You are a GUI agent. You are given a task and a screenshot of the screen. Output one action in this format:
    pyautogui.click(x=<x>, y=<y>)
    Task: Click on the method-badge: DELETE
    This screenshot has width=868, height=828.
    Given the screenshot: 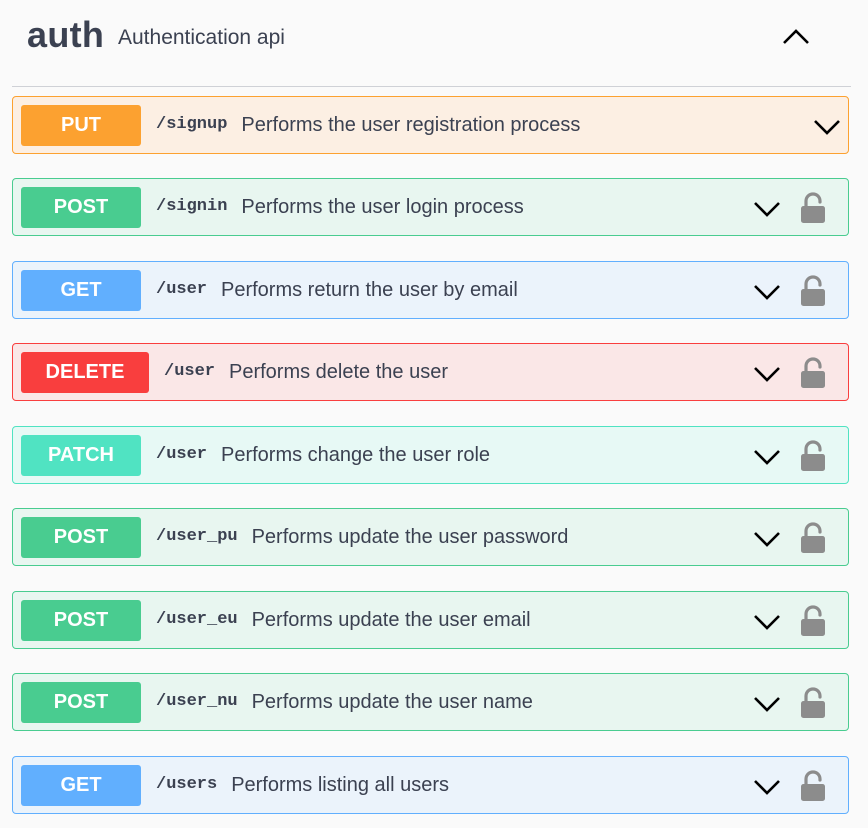 What is the action you would take?
    pyautogui.click(x=85, y=372)
    